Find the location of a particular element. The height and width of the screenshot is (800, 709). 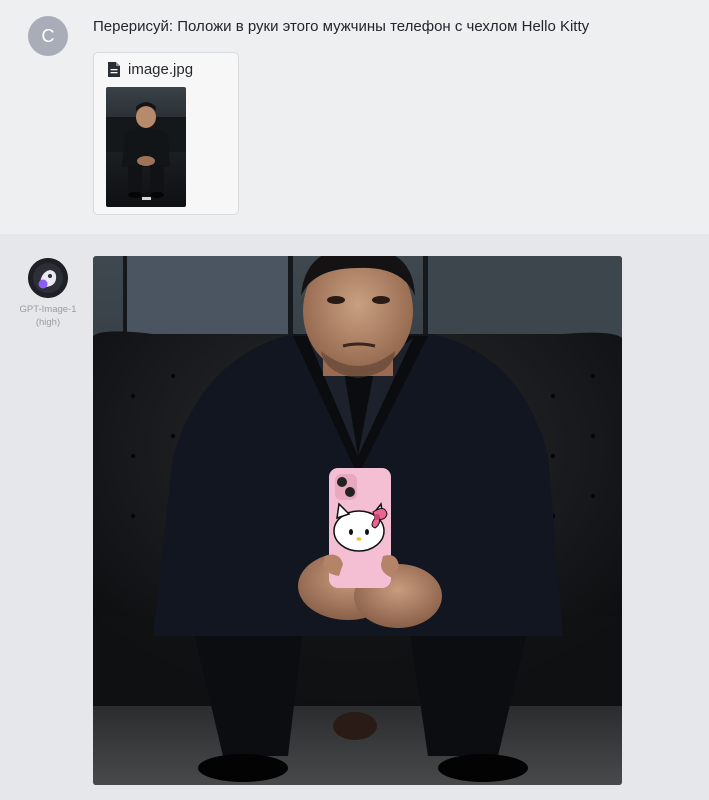

attachment-file-name: image.jpg is located at coordinates (161, 69).